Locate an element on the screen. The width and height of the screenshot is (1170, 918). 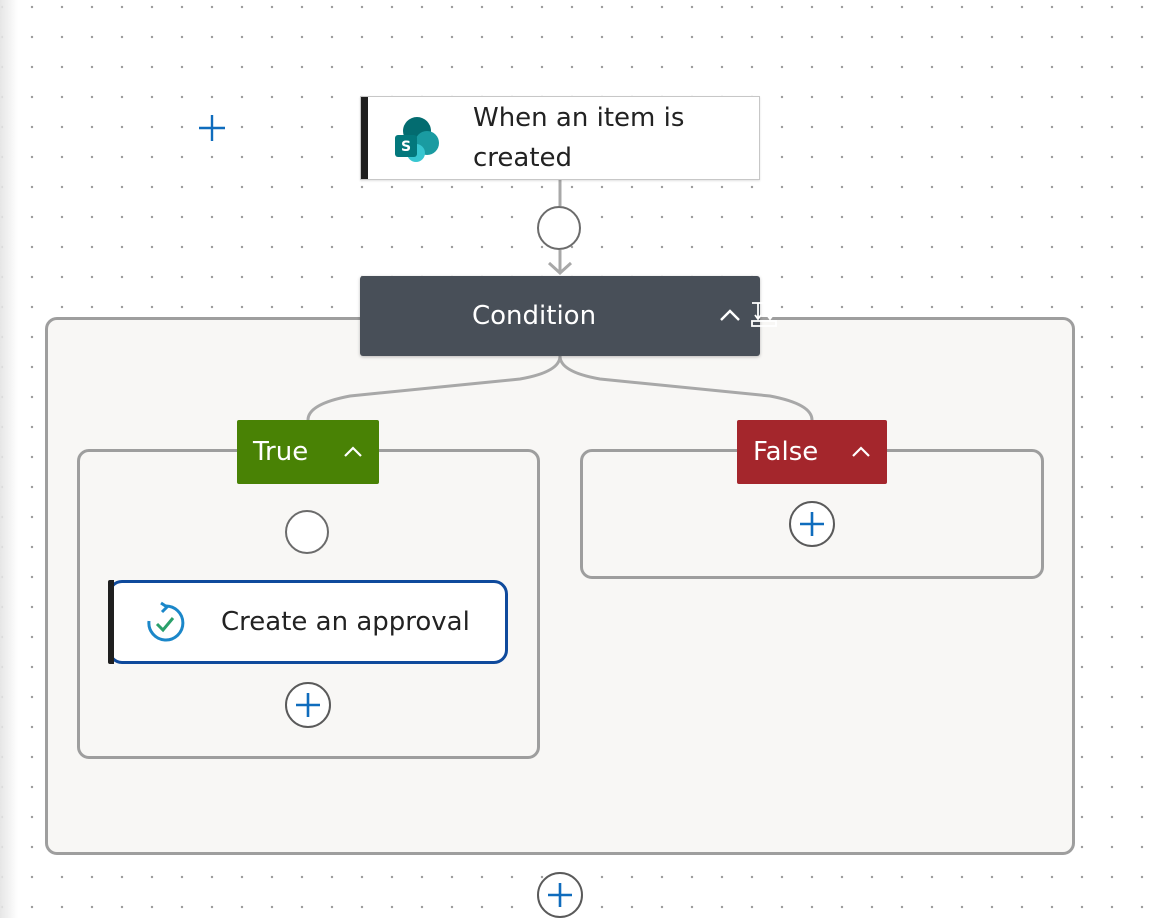
condition-title: Condition is located at coordinates (534, 316).